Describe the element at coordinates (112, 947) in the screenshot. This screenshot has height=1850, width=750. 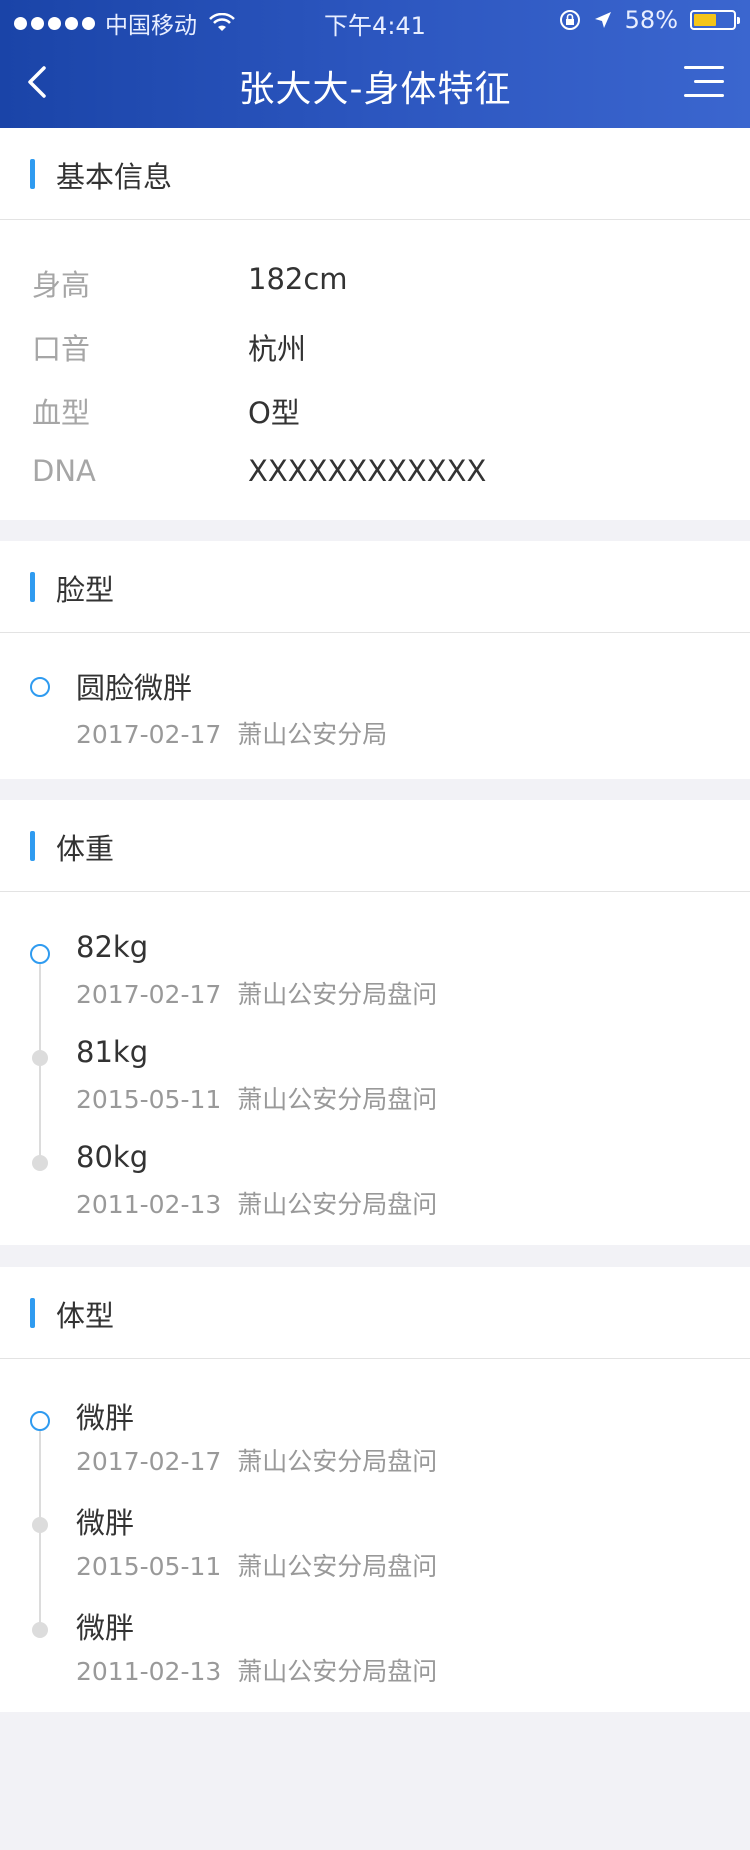
I see `timeline-value: 82kg` at that location.